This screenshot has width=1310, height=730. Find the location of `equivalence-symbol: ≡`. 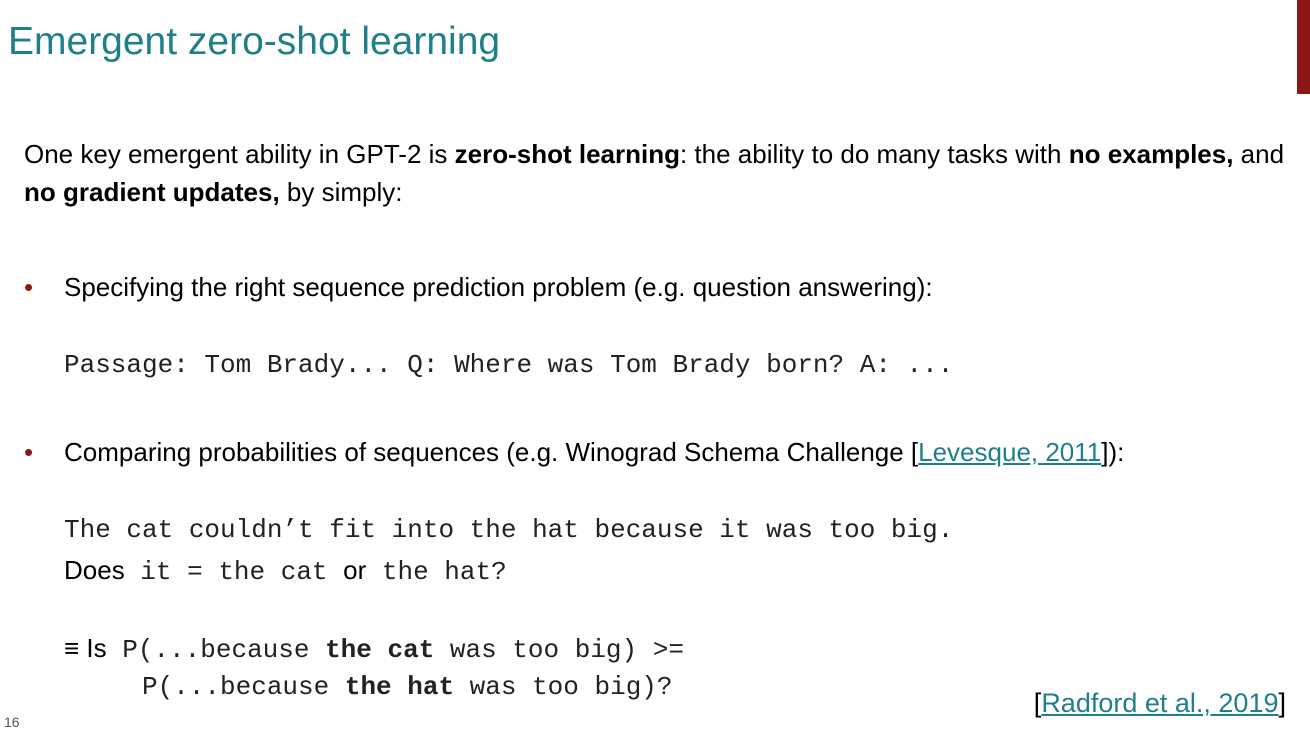

equivalence-symbol: ≡ is located at coordinates (72, 648).